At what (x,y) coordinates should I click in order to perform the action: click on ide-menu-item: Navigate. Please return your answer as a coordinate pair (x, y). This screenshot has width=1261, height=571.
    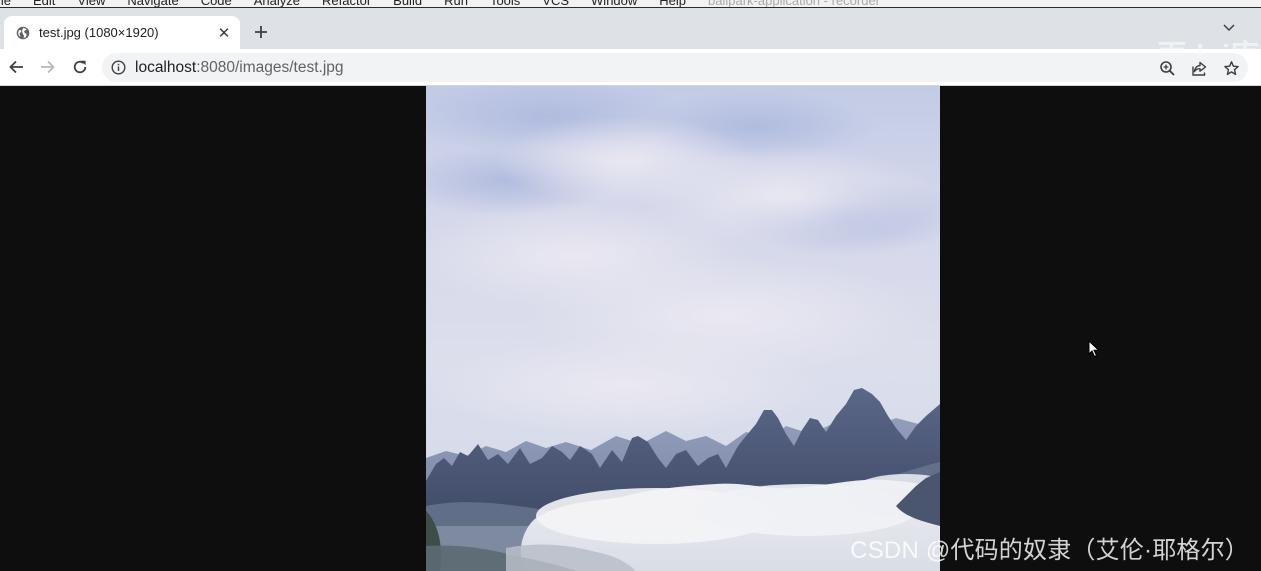
    Looking at the image, I should click on (152, 3).